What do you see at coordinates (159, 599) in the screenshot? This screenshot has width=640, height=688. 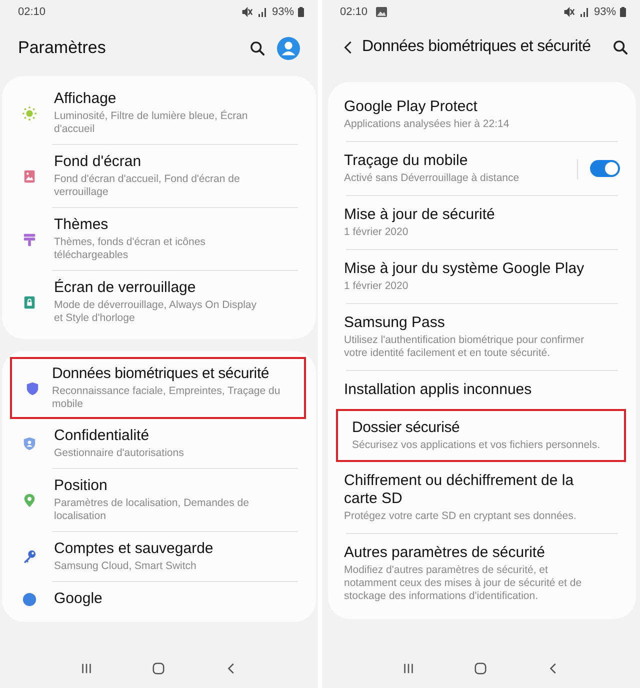 I see `settings-item: Google` at bounding box center [159, 599].